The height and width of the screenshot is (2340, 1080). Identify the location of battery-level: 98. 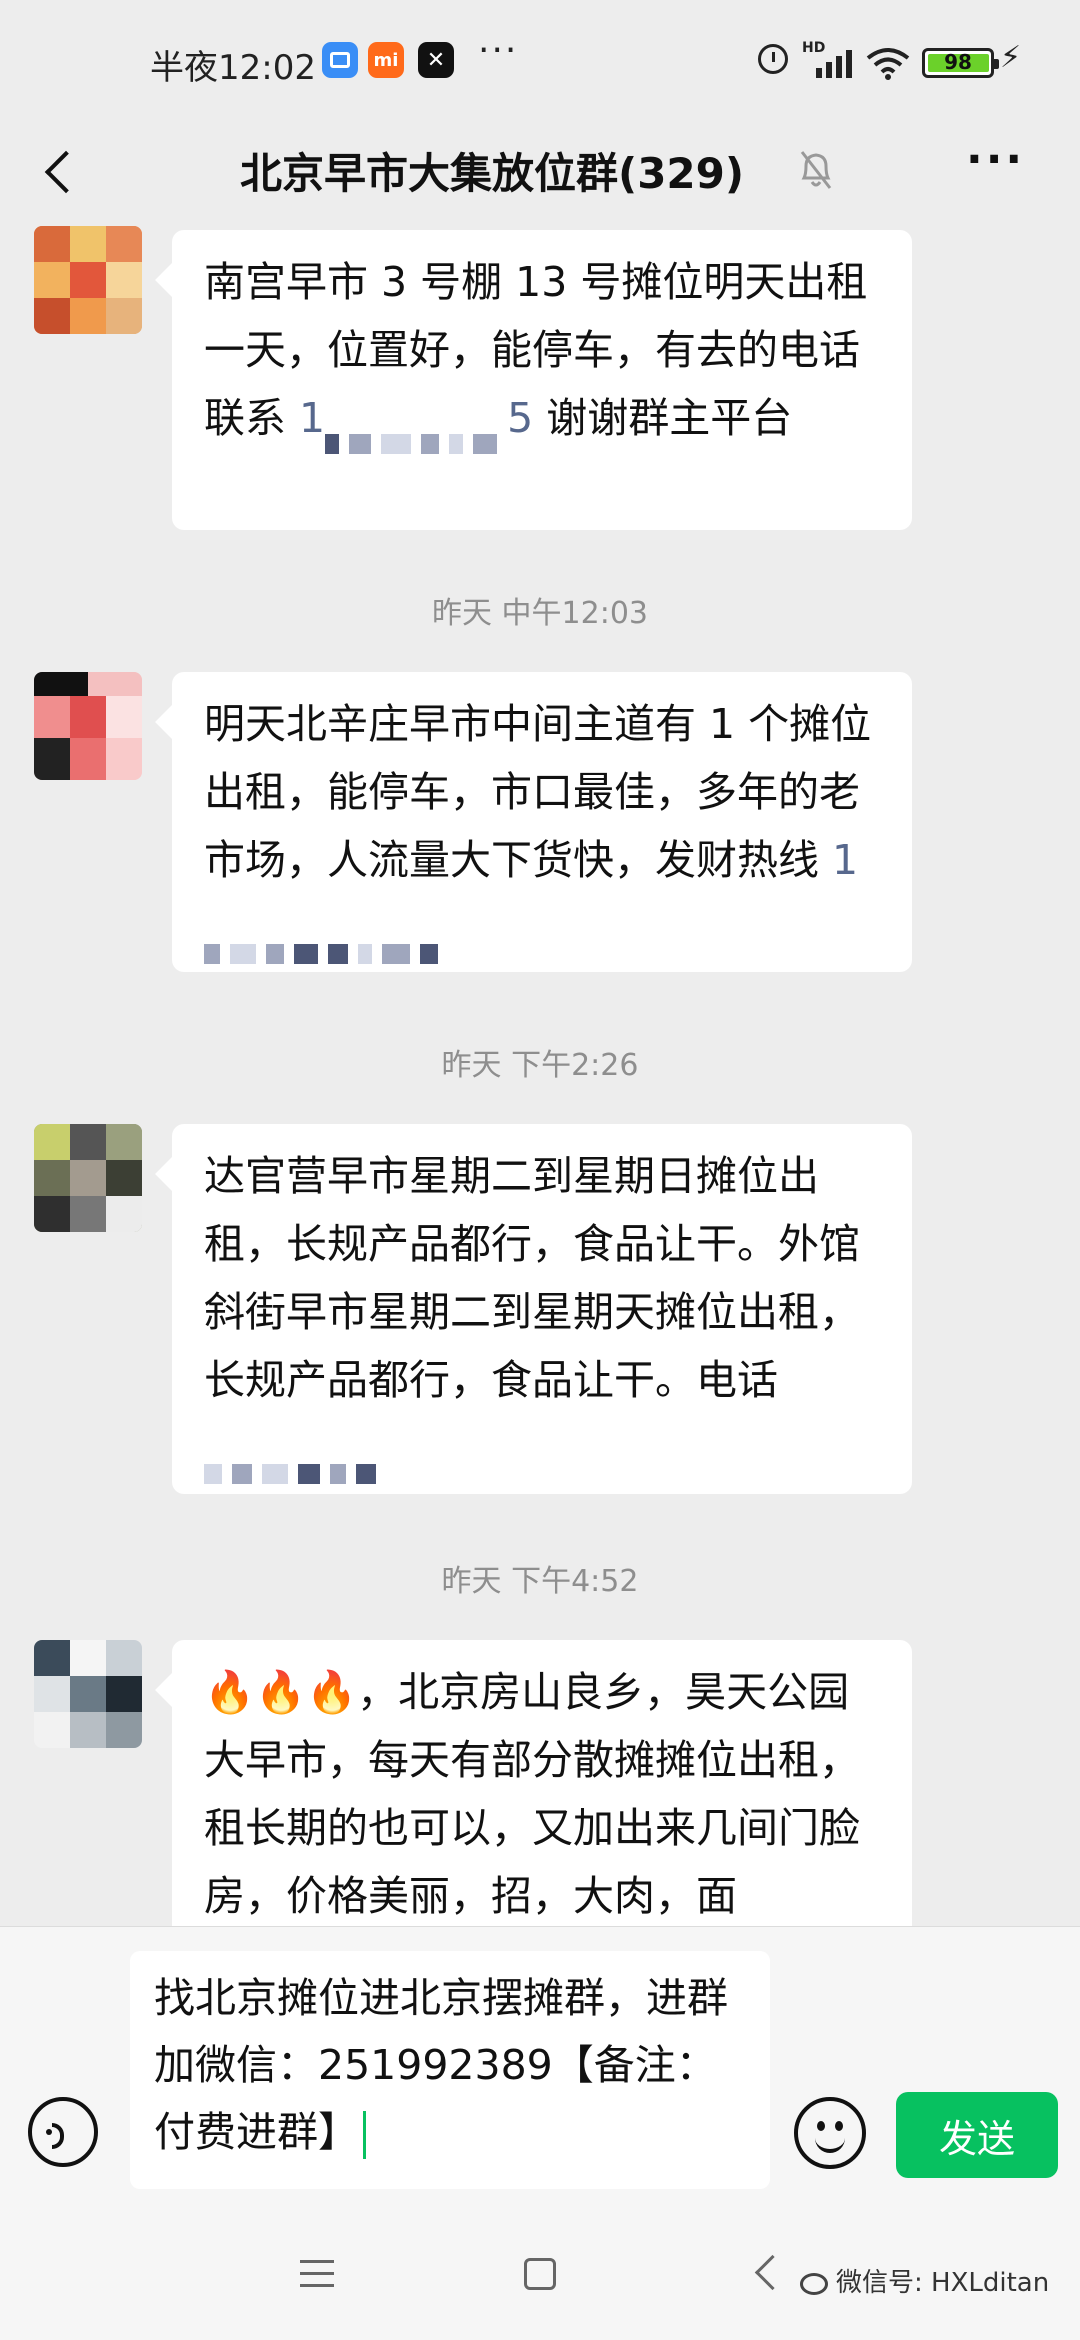
(958, 62).